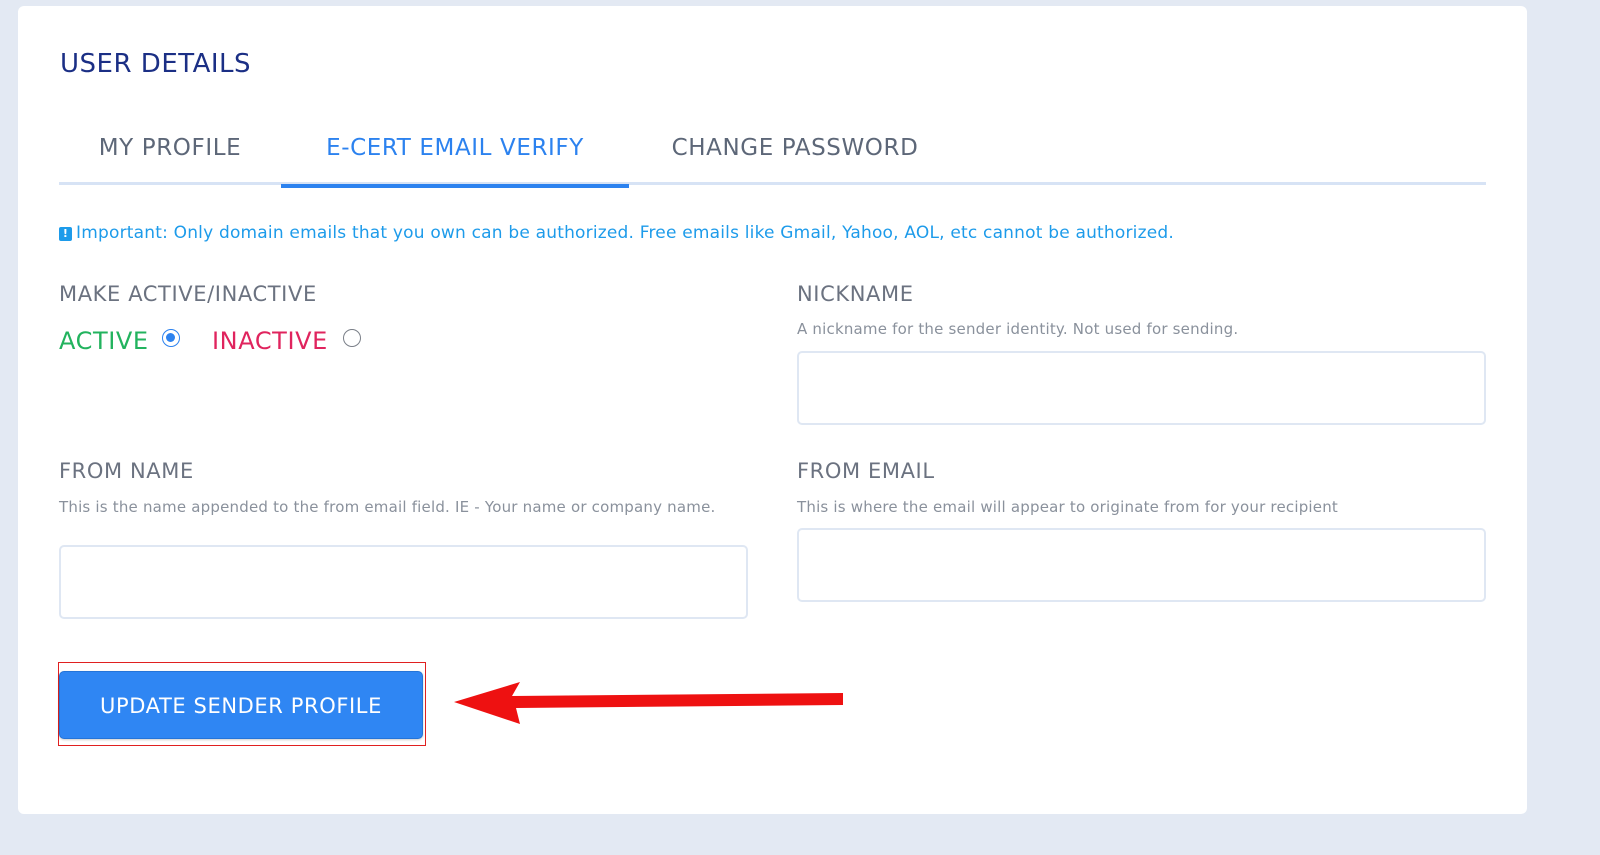 The image size is (1600, 855). Describe the element at coordinates (403, 582) in the screenshot. I see `from-name-input` at that location.